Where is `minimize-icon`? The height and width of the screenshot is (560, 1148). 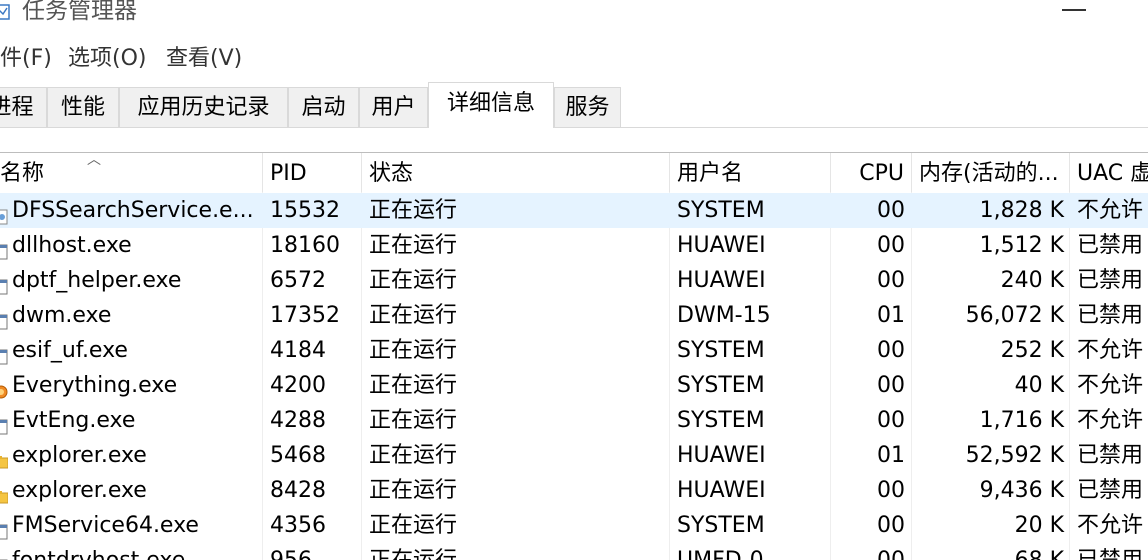
minimize-icon is located at coordinates (1074, 10).